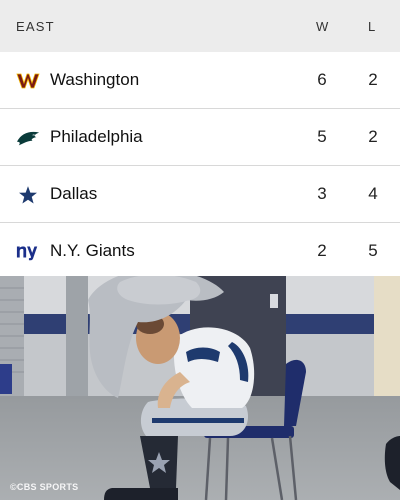 The image size is (400, 500). Describe the element at coordinates (322, 26) in the screenshot. I see `wins-column-header: W` at that location.